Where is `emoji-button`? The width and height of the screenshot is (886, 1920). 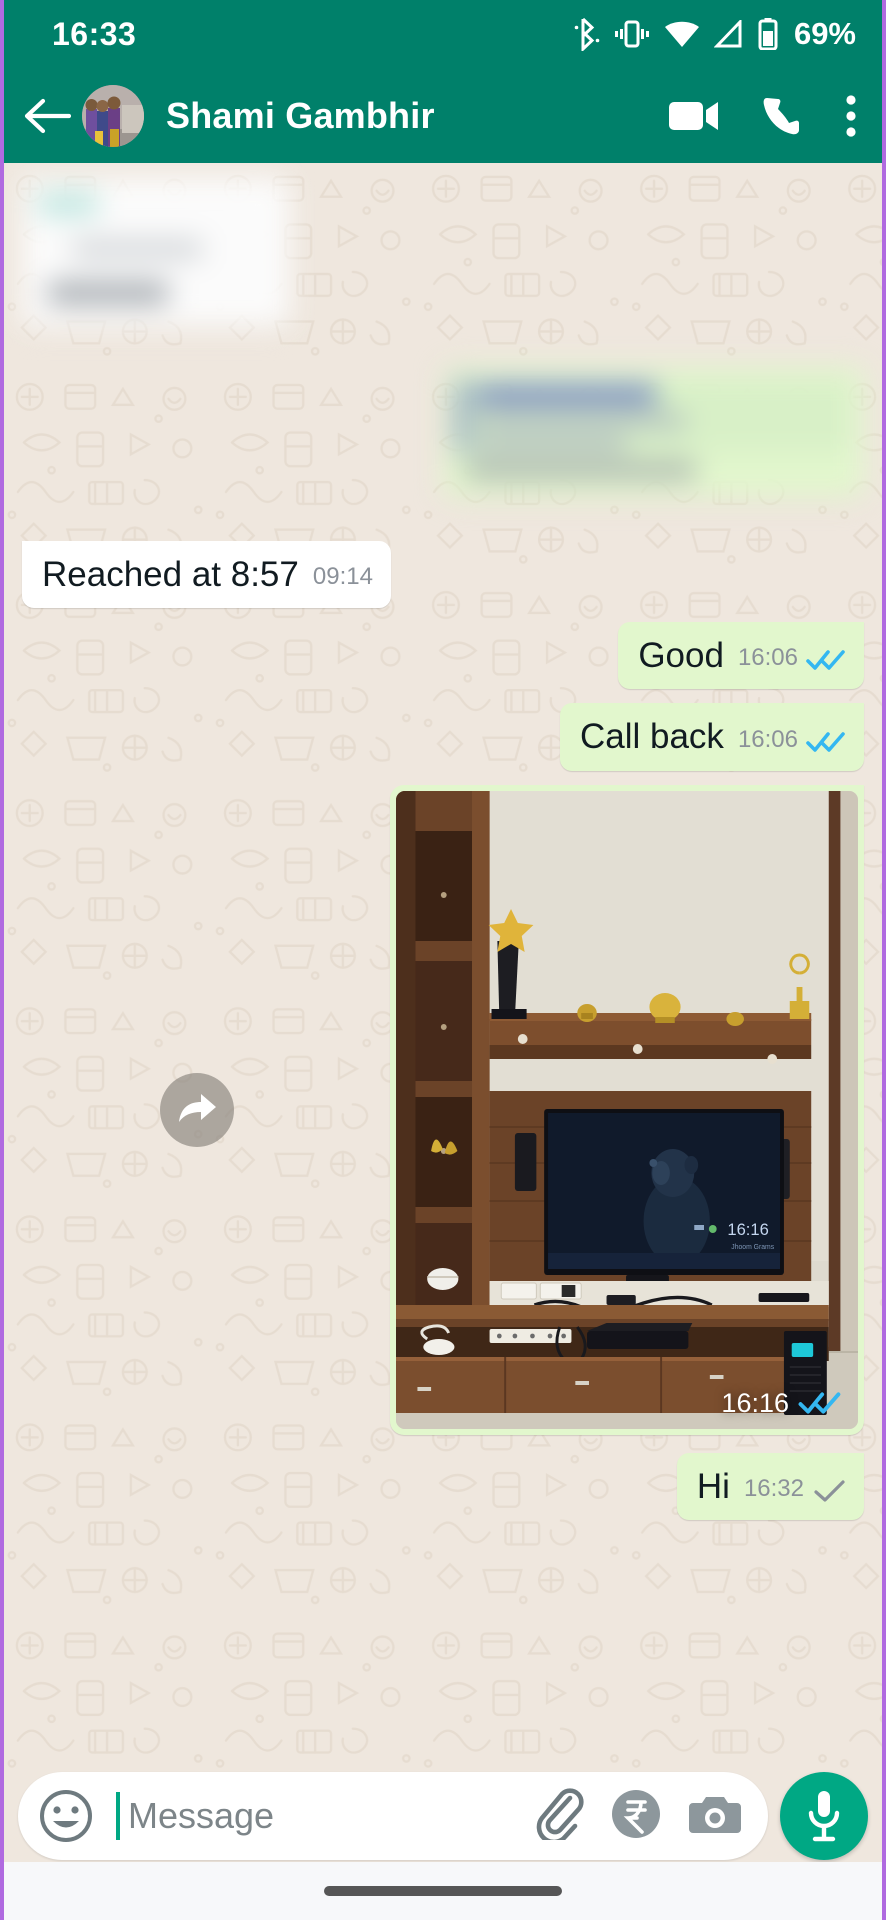
emoji-button is located at coordinates (66, 1816).